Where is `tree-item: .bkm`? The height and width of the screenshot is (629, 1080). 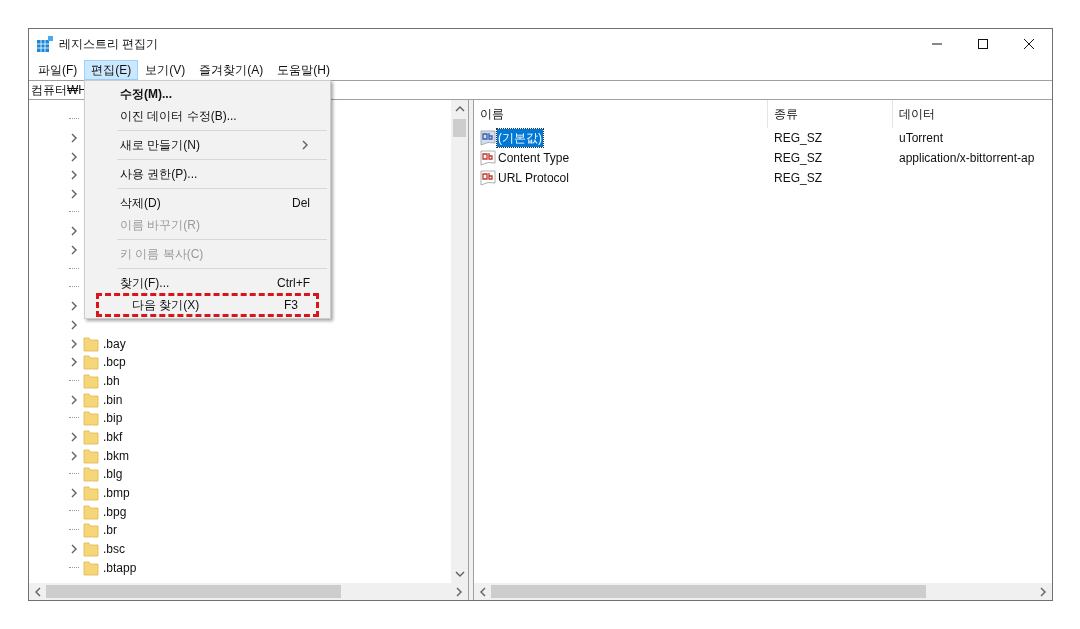
tree-item: .bkm is located at coordinates (116, 455).